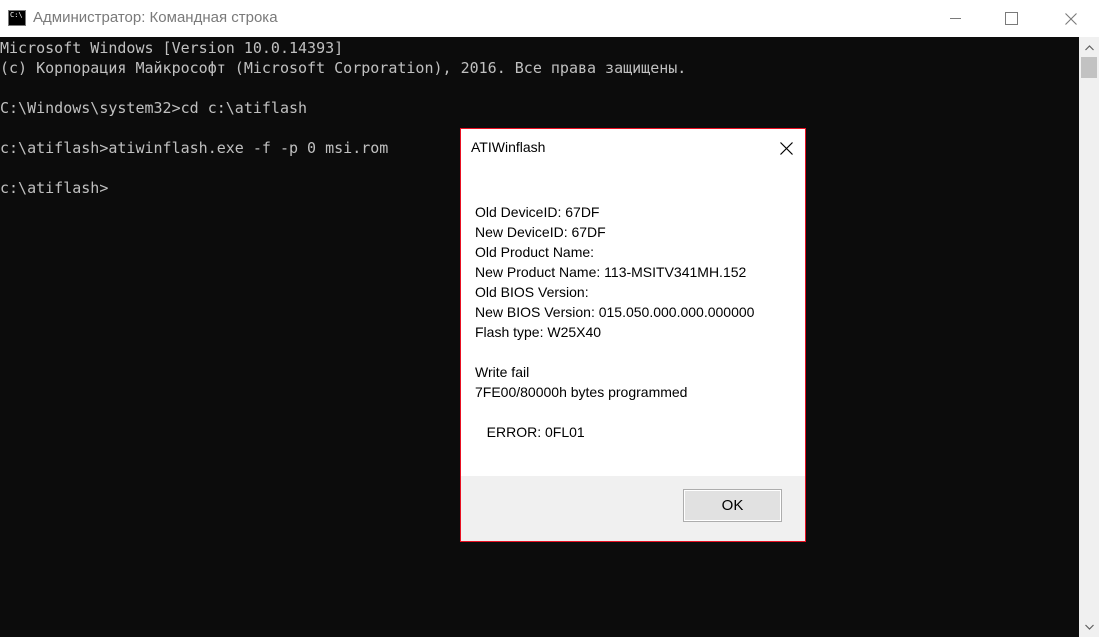 The image size is (1099, 637). What do you see at coordinates (532, 292) in the screenshot?
I see `dialog-text-line: Old BIOS Version:` at bounding box center [532, 292].